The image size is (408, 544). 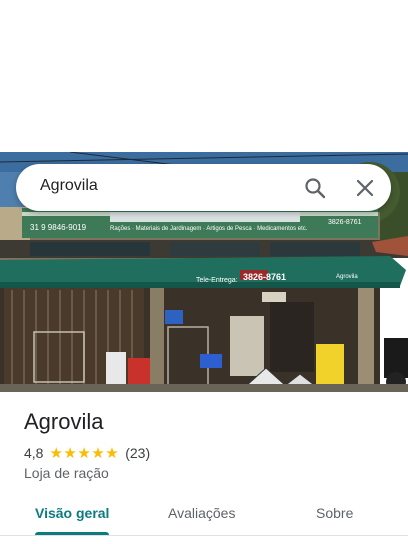 I want to click on tab-bar: Visão geral Avaliações Sobre, so click(x=204, y=515).